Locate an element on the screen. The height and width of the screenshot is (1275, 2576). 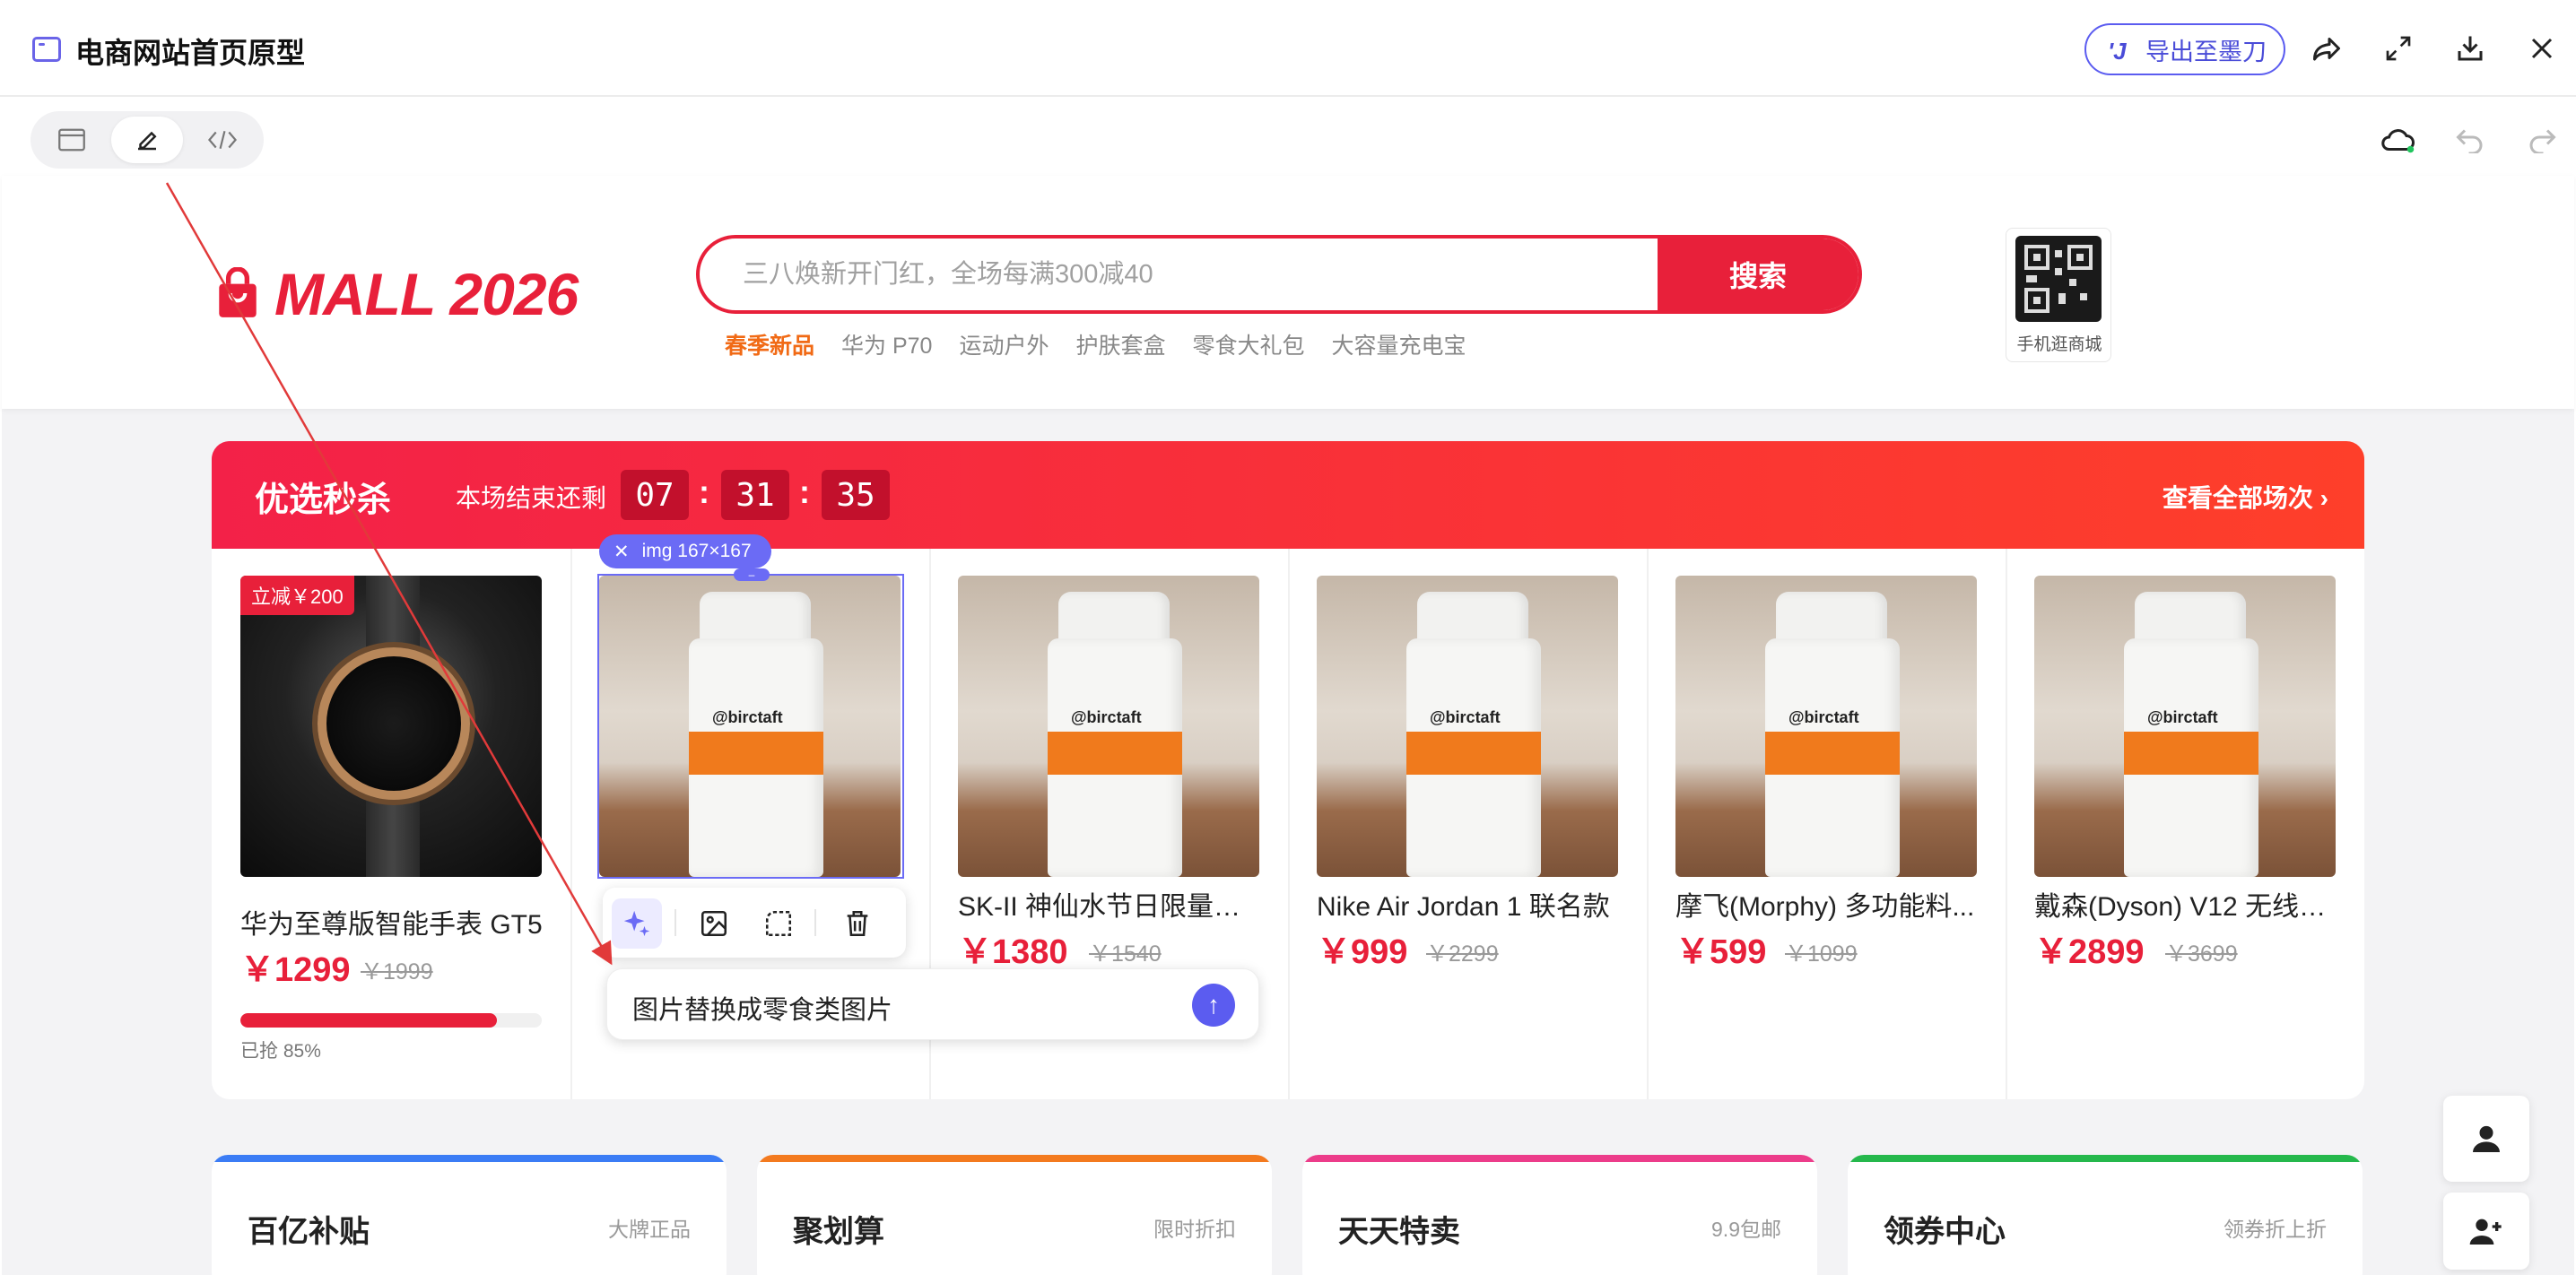
promo-card: 天天特卖 9.9包邮 is located at coordinates (1559, 1215).